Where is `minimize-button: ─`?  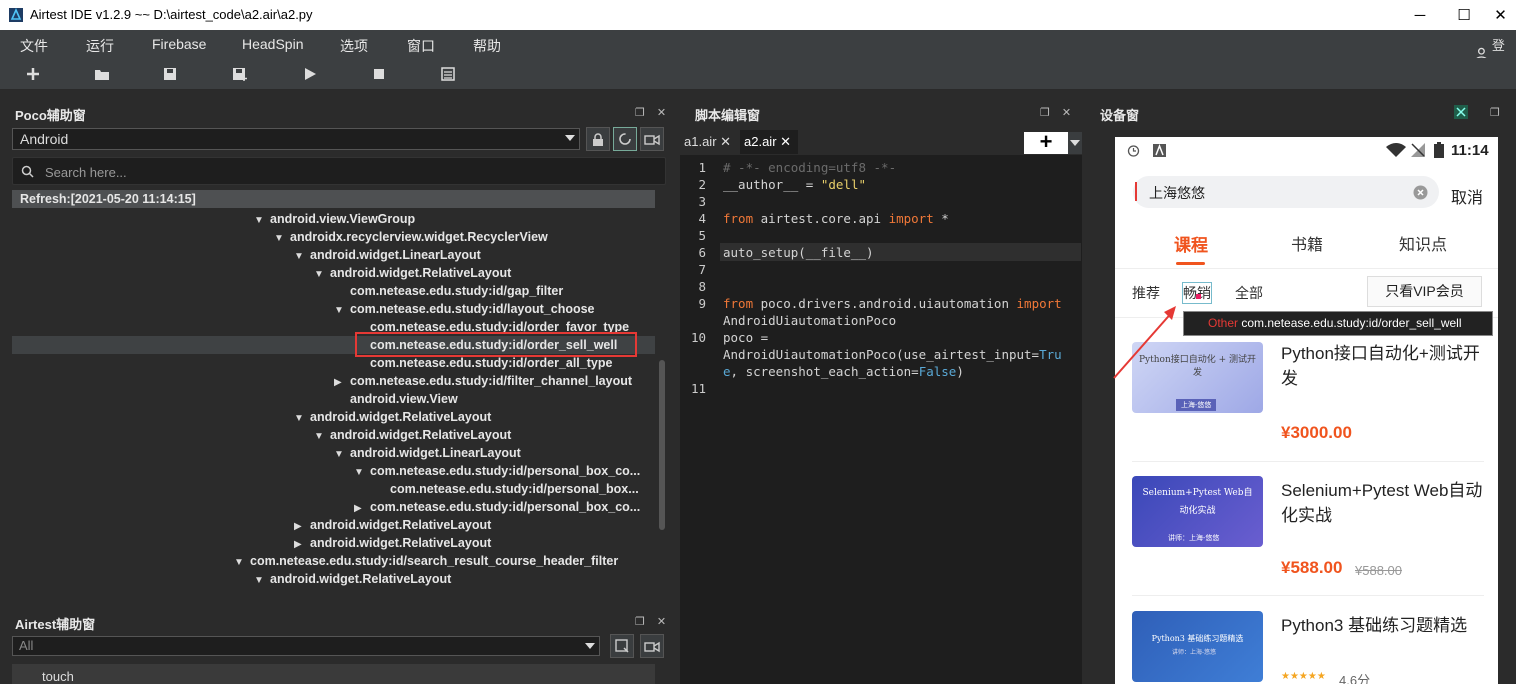 minimize-button: ─ is located at coordinates (1420, 15).